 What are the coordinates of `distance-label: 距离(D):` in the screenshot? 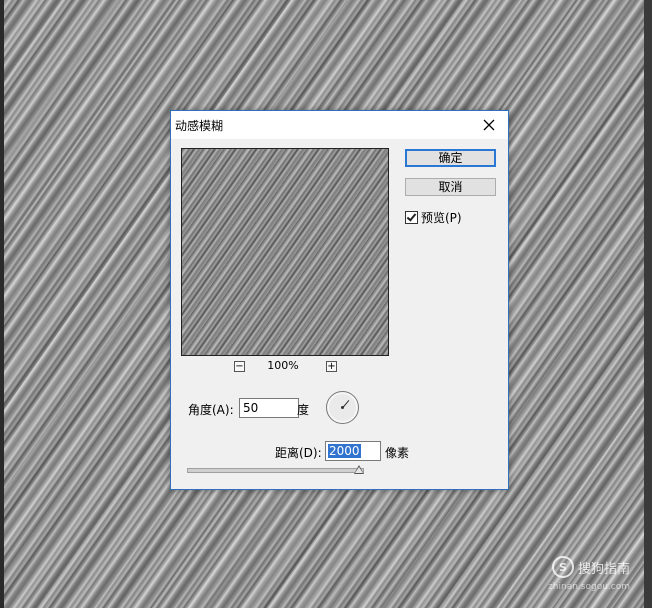 It's located at (298, 453).